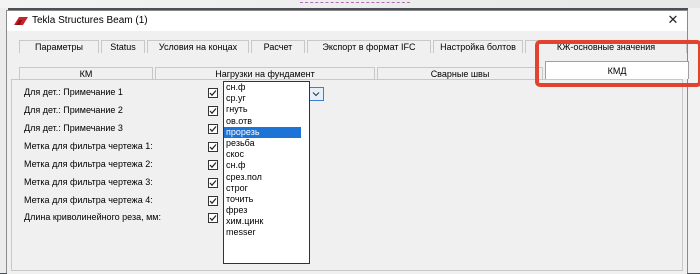 This screenshot has height=274, width=700. Describe the element at coordinates (92, 217) in the screenshot. I see `field-label: Длина криволинейного реза, мм:` at that location.